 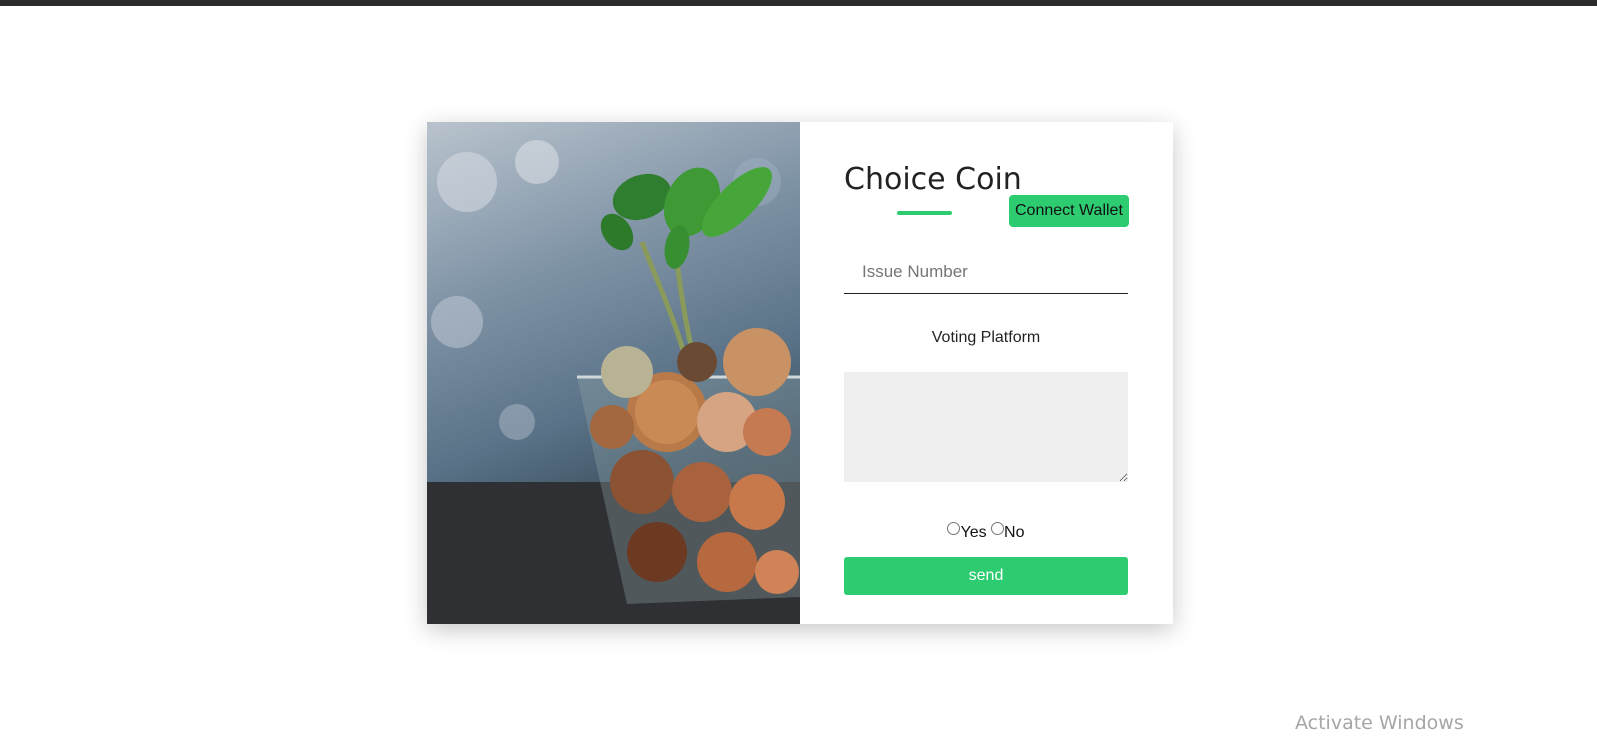 I want to click on connect-wallet-button: Connect Wallet, so click(x=1069, y=211).